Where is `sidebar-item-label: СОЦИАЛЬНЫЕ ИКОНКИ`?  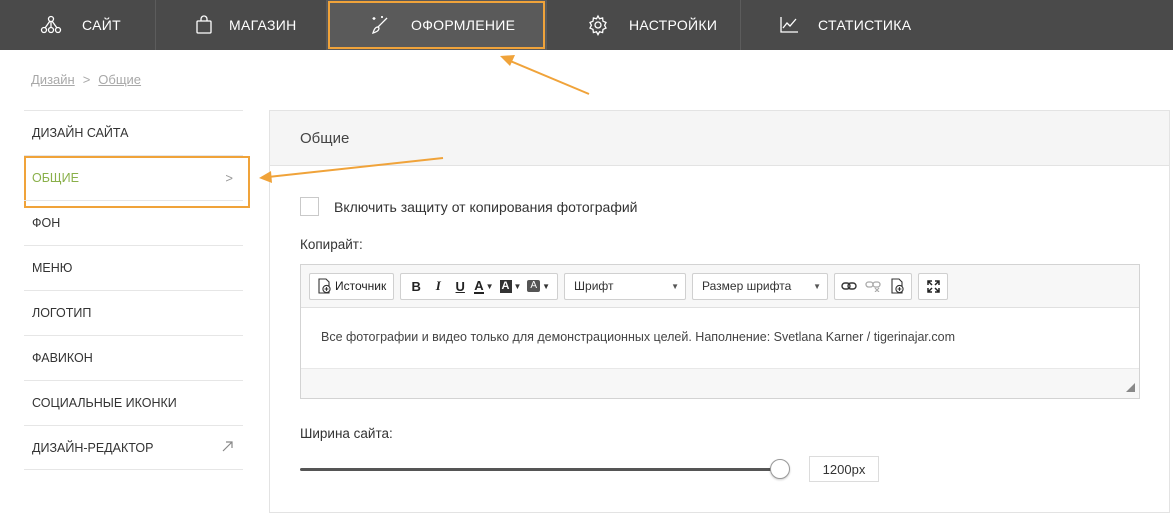 sidebar-item-label: СОЦИАЛЬНЫЕ ИКОНКИ is located at coordinates (104, 403).